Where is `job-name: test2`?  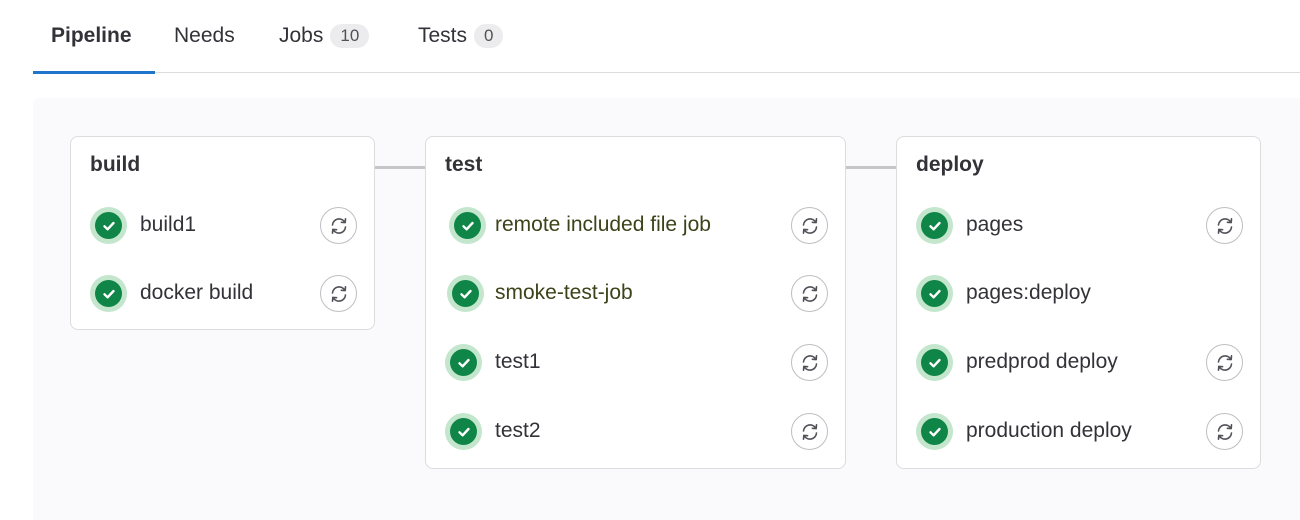 job-name: test2 is located at coordinates (518, 431).